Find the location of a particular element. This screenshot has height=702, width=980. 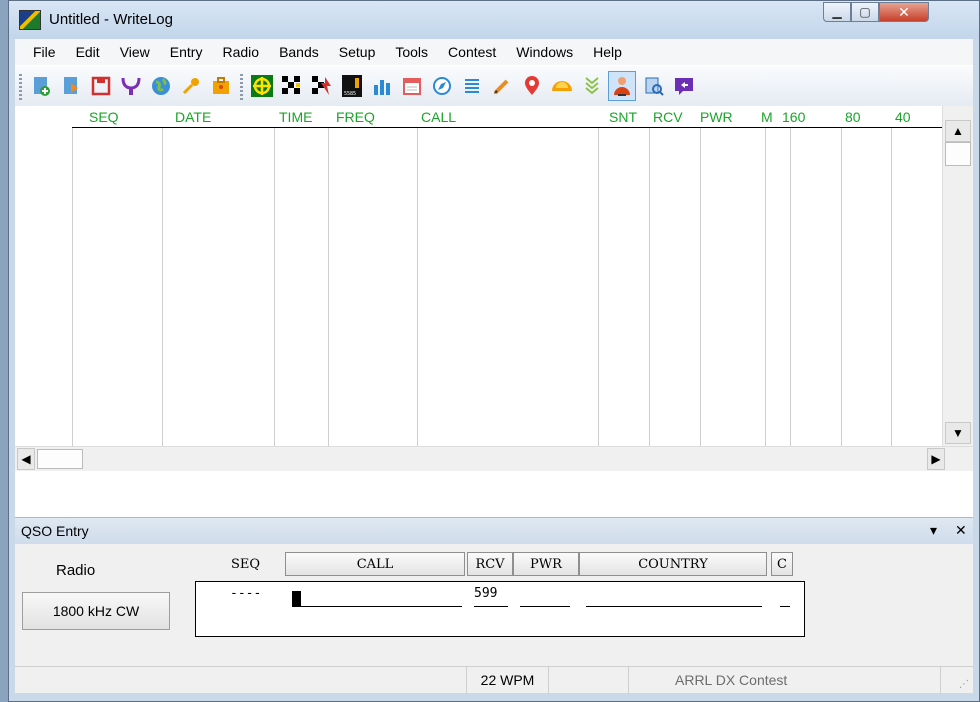

menu-help: Help is located at coordinates (607, 52).